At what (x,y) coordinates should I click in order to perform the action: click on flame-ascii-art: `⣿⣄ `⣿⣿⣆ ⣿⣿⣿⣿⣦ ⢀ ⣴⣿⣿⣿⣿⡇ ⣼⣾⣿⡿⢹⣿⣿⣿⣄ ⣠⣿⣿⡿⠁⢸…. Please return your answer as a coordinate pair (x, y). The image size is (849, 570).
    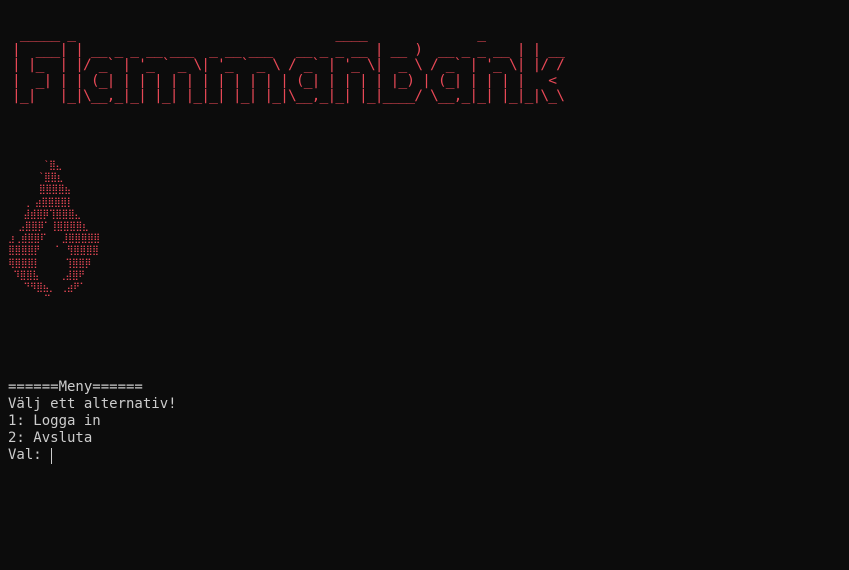
    Looking at the image, I should click on (54, 233).